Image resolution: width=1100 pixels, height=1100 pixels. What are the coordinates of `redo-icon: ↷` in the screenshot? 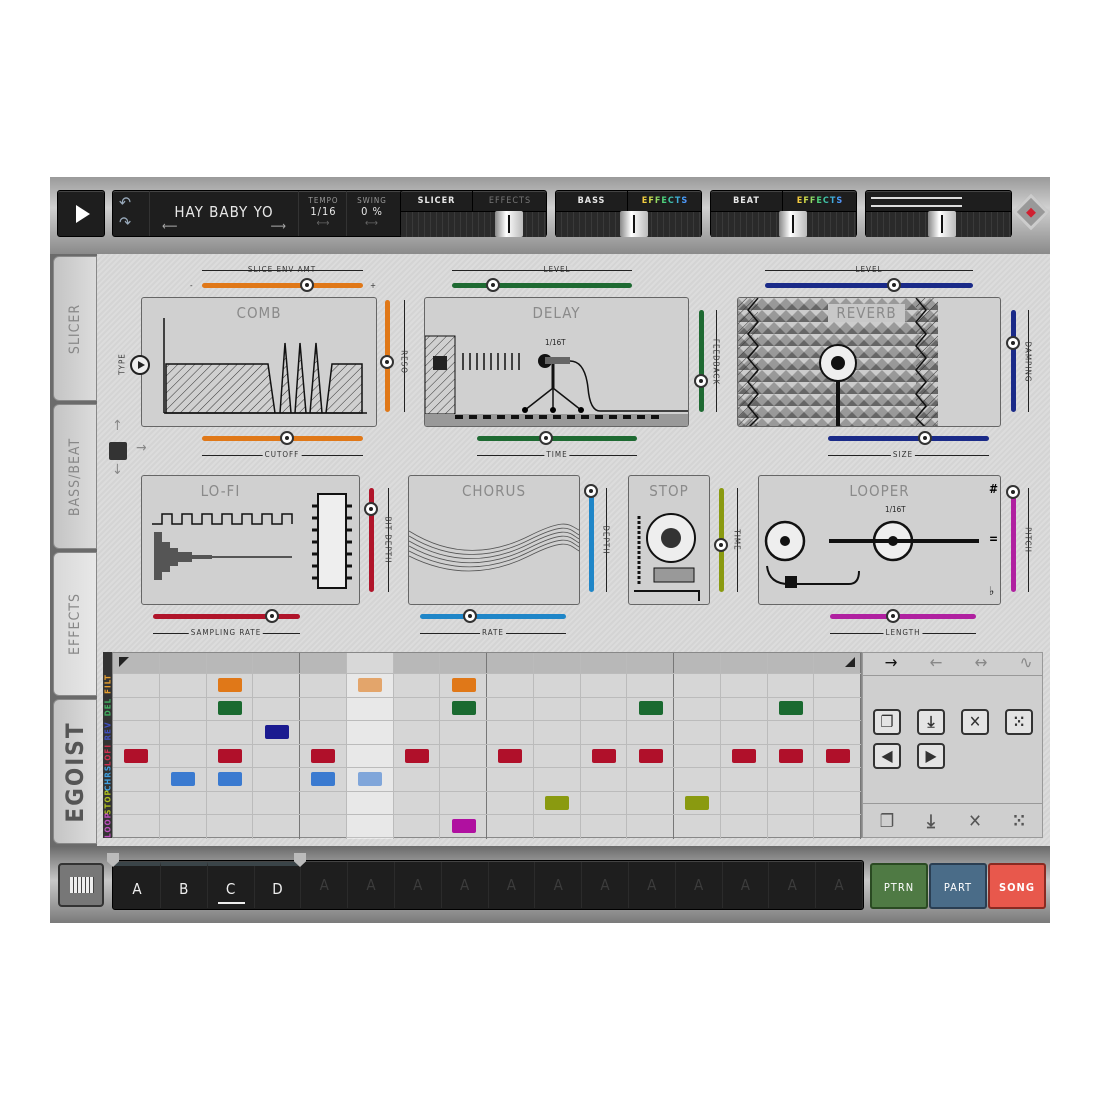 It's located at (125, 222).